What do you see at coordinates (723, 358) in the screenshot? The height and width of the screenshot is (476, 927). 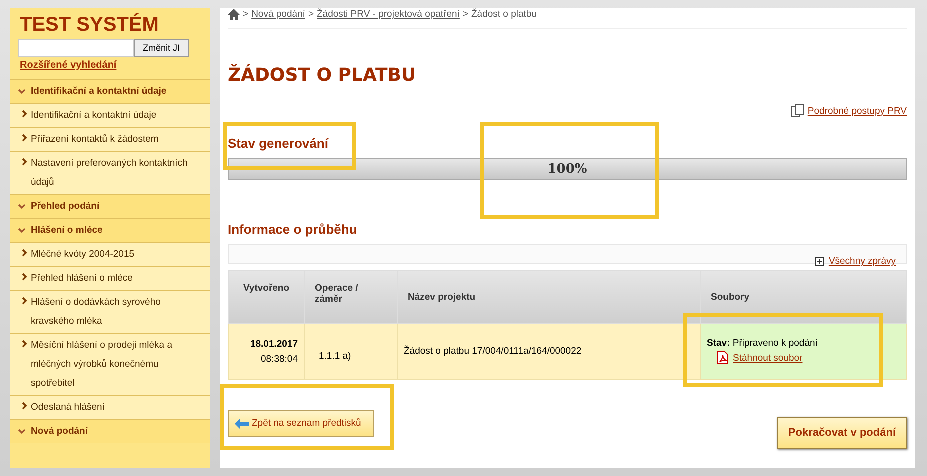 I see `pdf-icon` at bounding box center [723, 358].